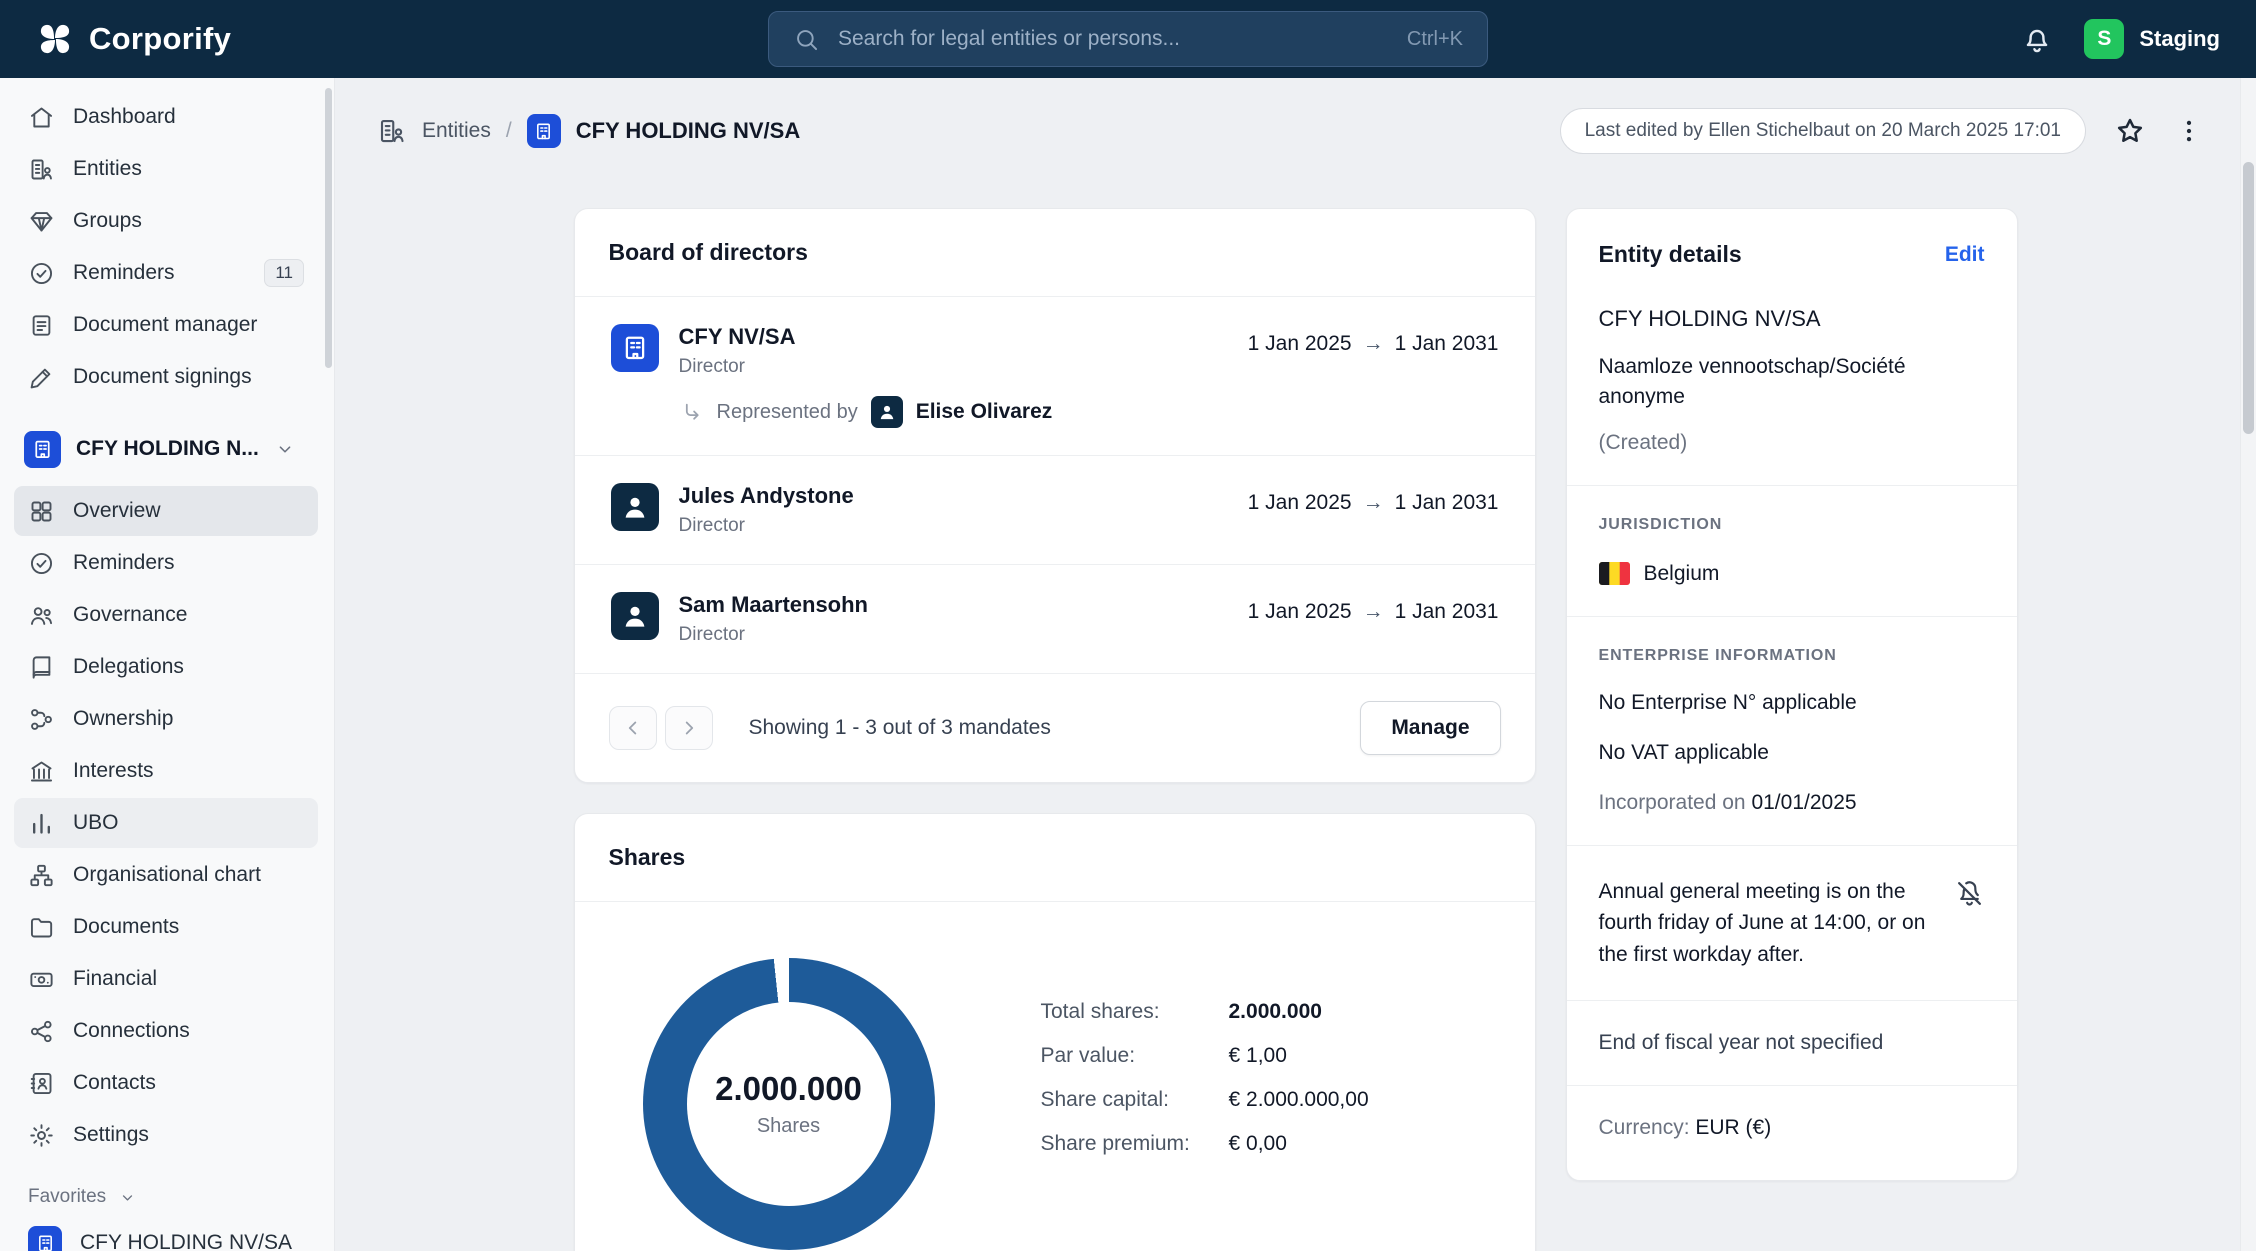  What do you see at coordinates (166, 1135) in the screenshot?
I see `sidebar-item-settings: Settings` at bounding box center [166, 1135].